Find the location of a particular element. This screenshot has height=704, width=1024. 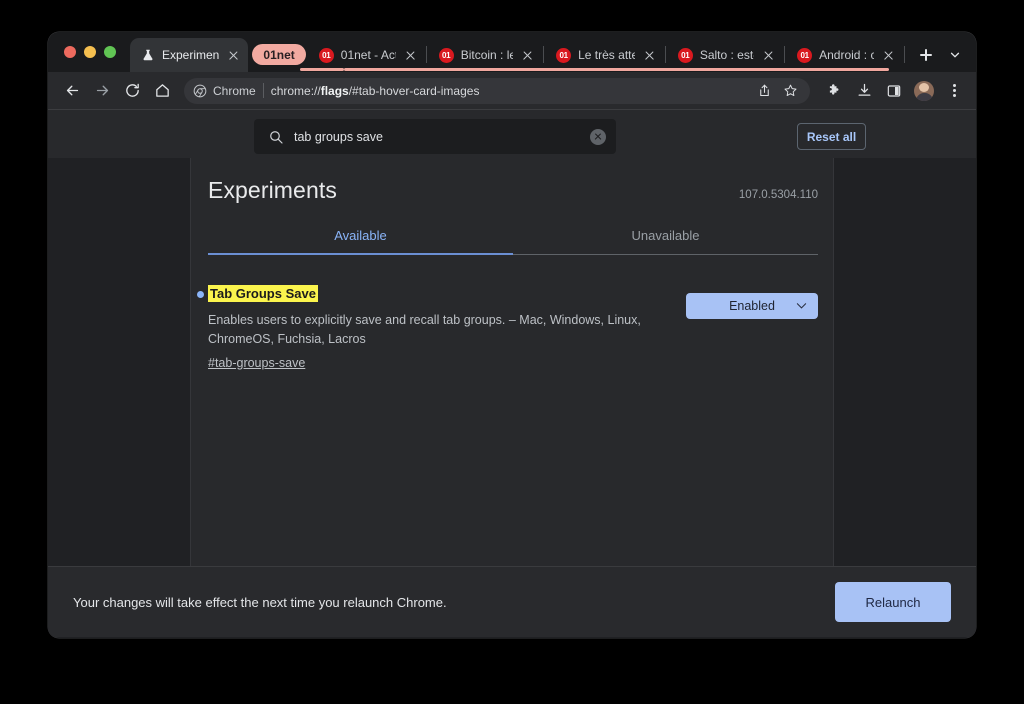

side-panel-icon is located at coordinates (894, 90).